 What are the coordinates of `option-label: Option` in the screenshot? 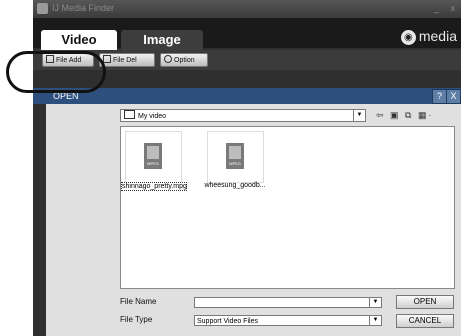 It's located at (184, 60).